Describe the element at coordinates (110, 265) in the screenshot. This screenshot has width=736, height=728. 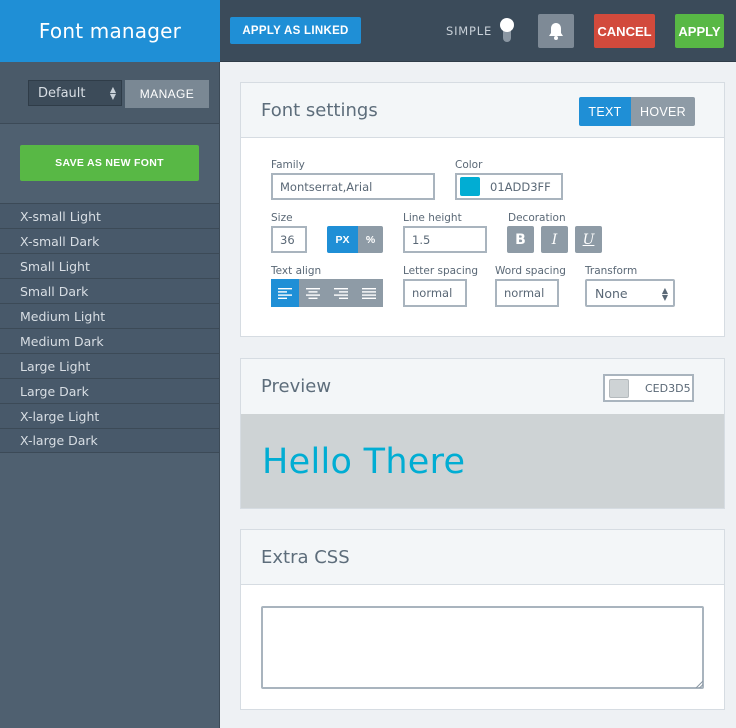
I see `font-preset-item: Small Light` at that location.